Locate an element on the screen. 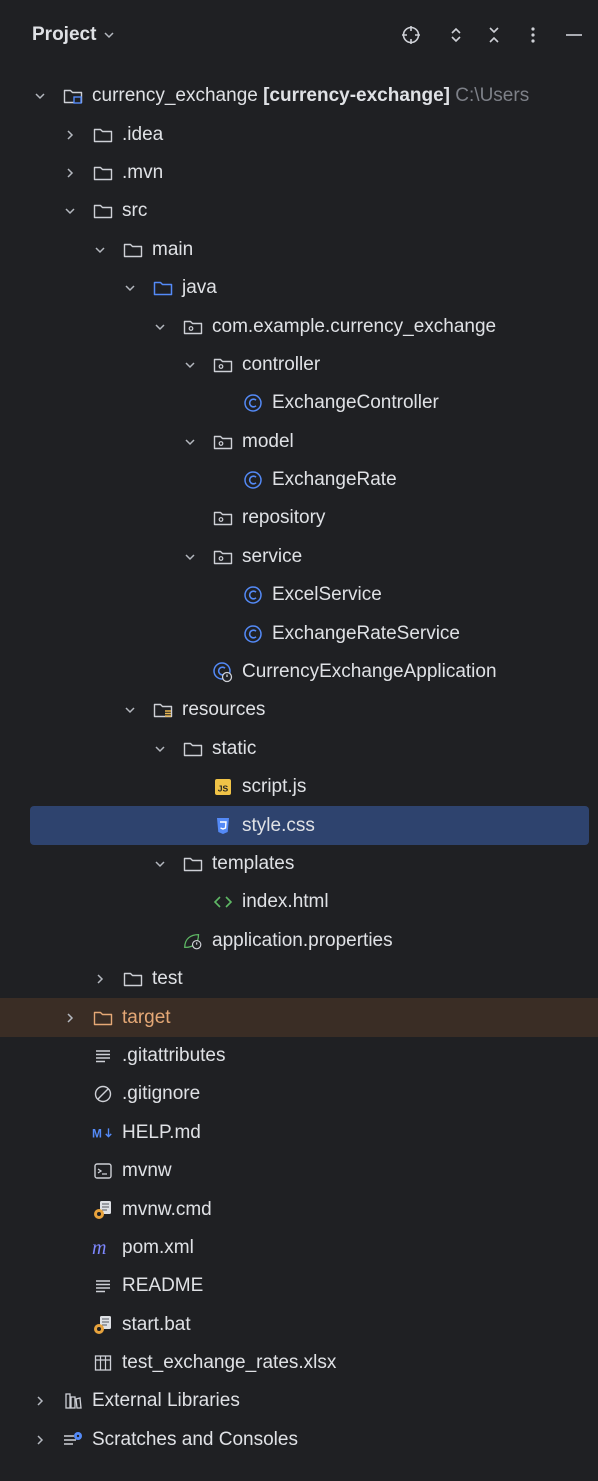 The height and width of the screenshot is (1481, 598). tree-node-label: resources is located at coordinates (223, 710).